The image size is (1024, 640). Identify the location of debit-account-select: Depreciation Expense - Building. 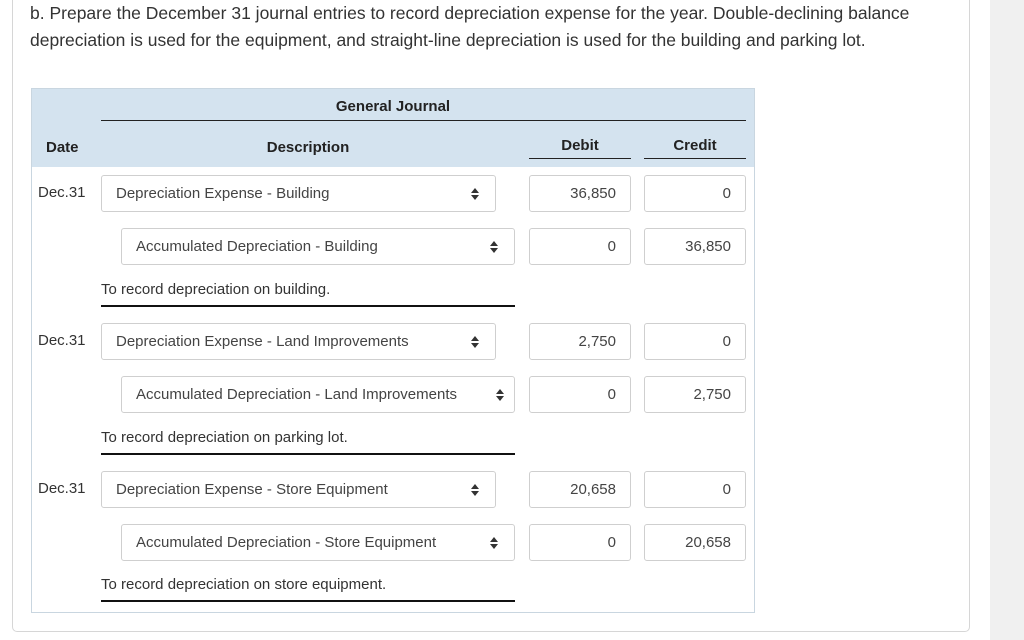
(298, 193).